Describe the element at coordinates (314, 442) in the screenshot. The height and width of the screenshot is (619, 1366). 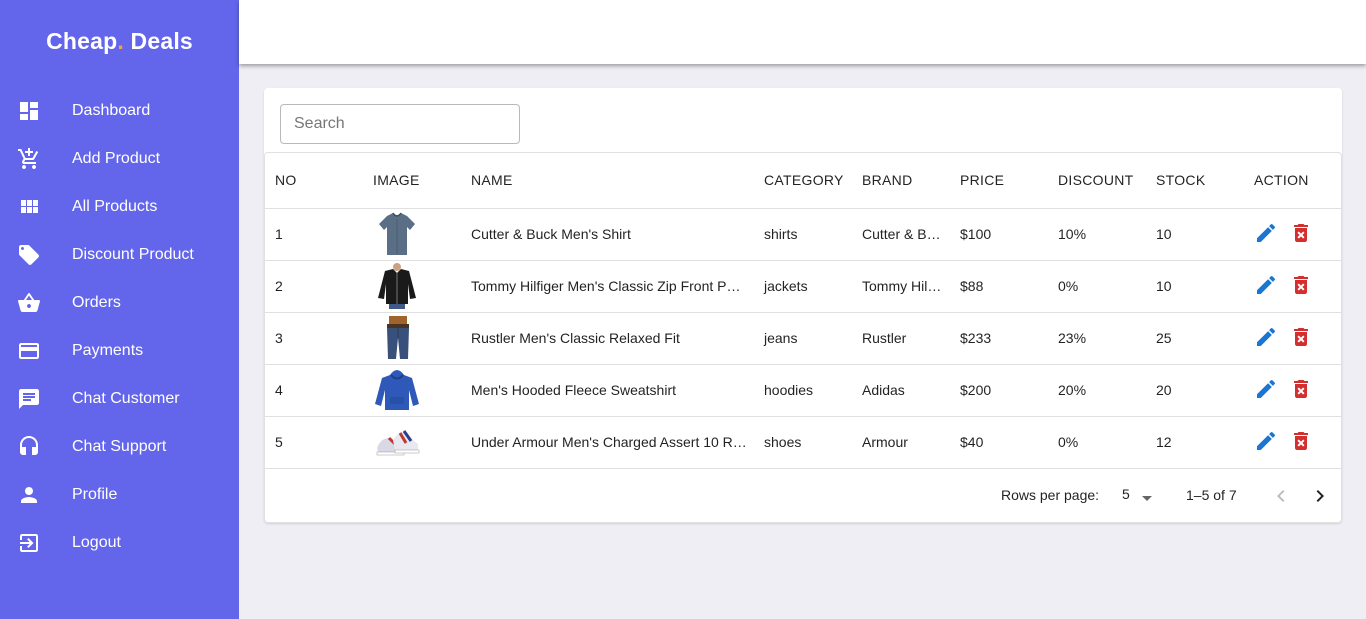
I see `cell-no: 5` at that location.